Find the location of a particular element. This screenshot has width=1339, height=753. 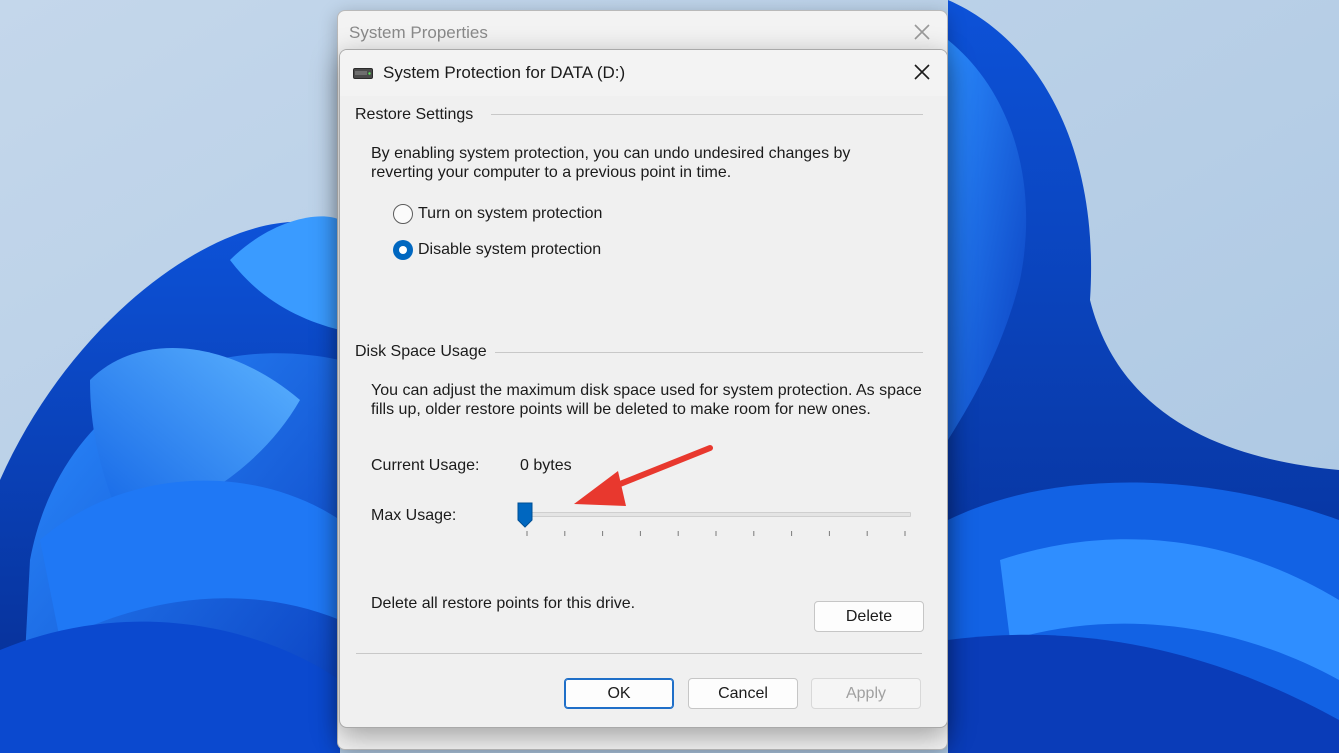

slider-thumb-icon is located at coordinates (525, 515).